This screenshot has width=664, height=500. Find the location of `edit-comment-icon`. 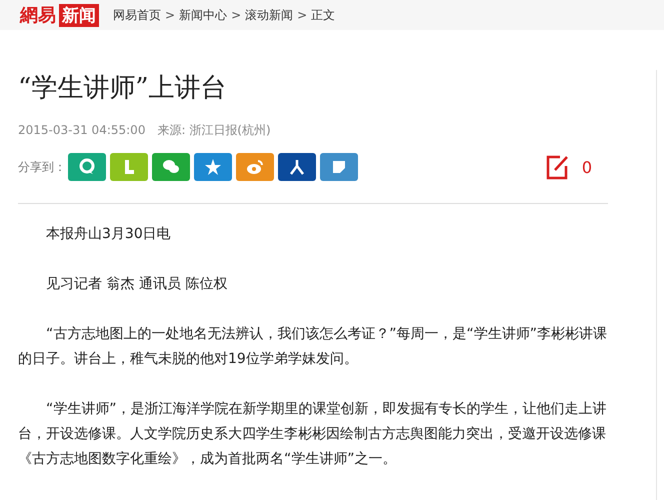

edit-comment-icon is located at coordinates (558, 167).